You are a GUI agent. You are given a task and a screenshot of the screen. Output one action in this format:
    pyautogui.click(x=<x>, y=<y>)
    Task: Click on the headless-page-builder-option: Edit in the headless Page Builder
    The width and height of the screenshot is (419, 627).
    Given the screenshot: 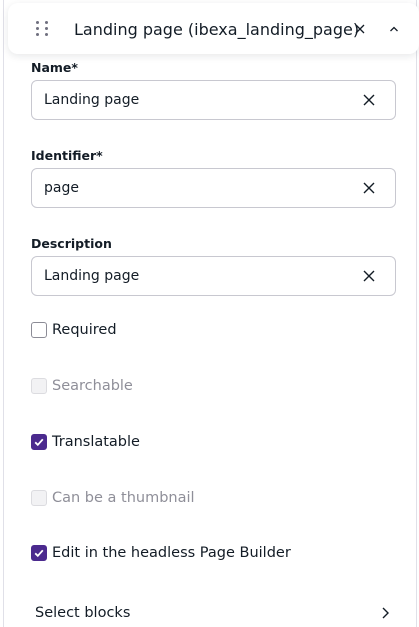 What is the action you would take?
    pyautogui.click(x=161, y=553)
    